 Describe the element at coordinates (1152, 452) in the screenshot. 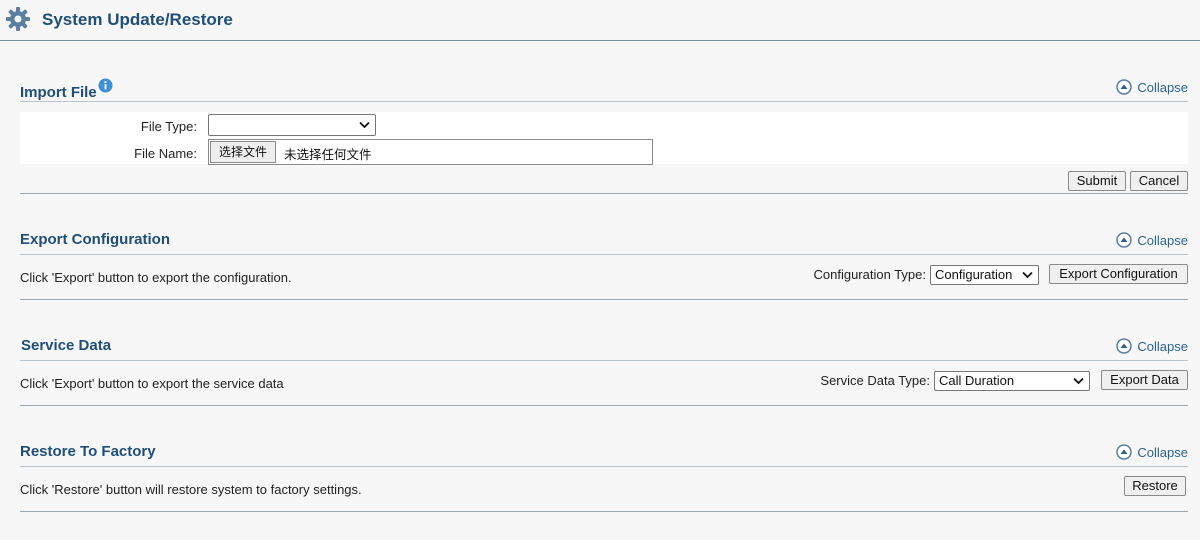

I see `restore-factory-collapse: Collapse` at that location.